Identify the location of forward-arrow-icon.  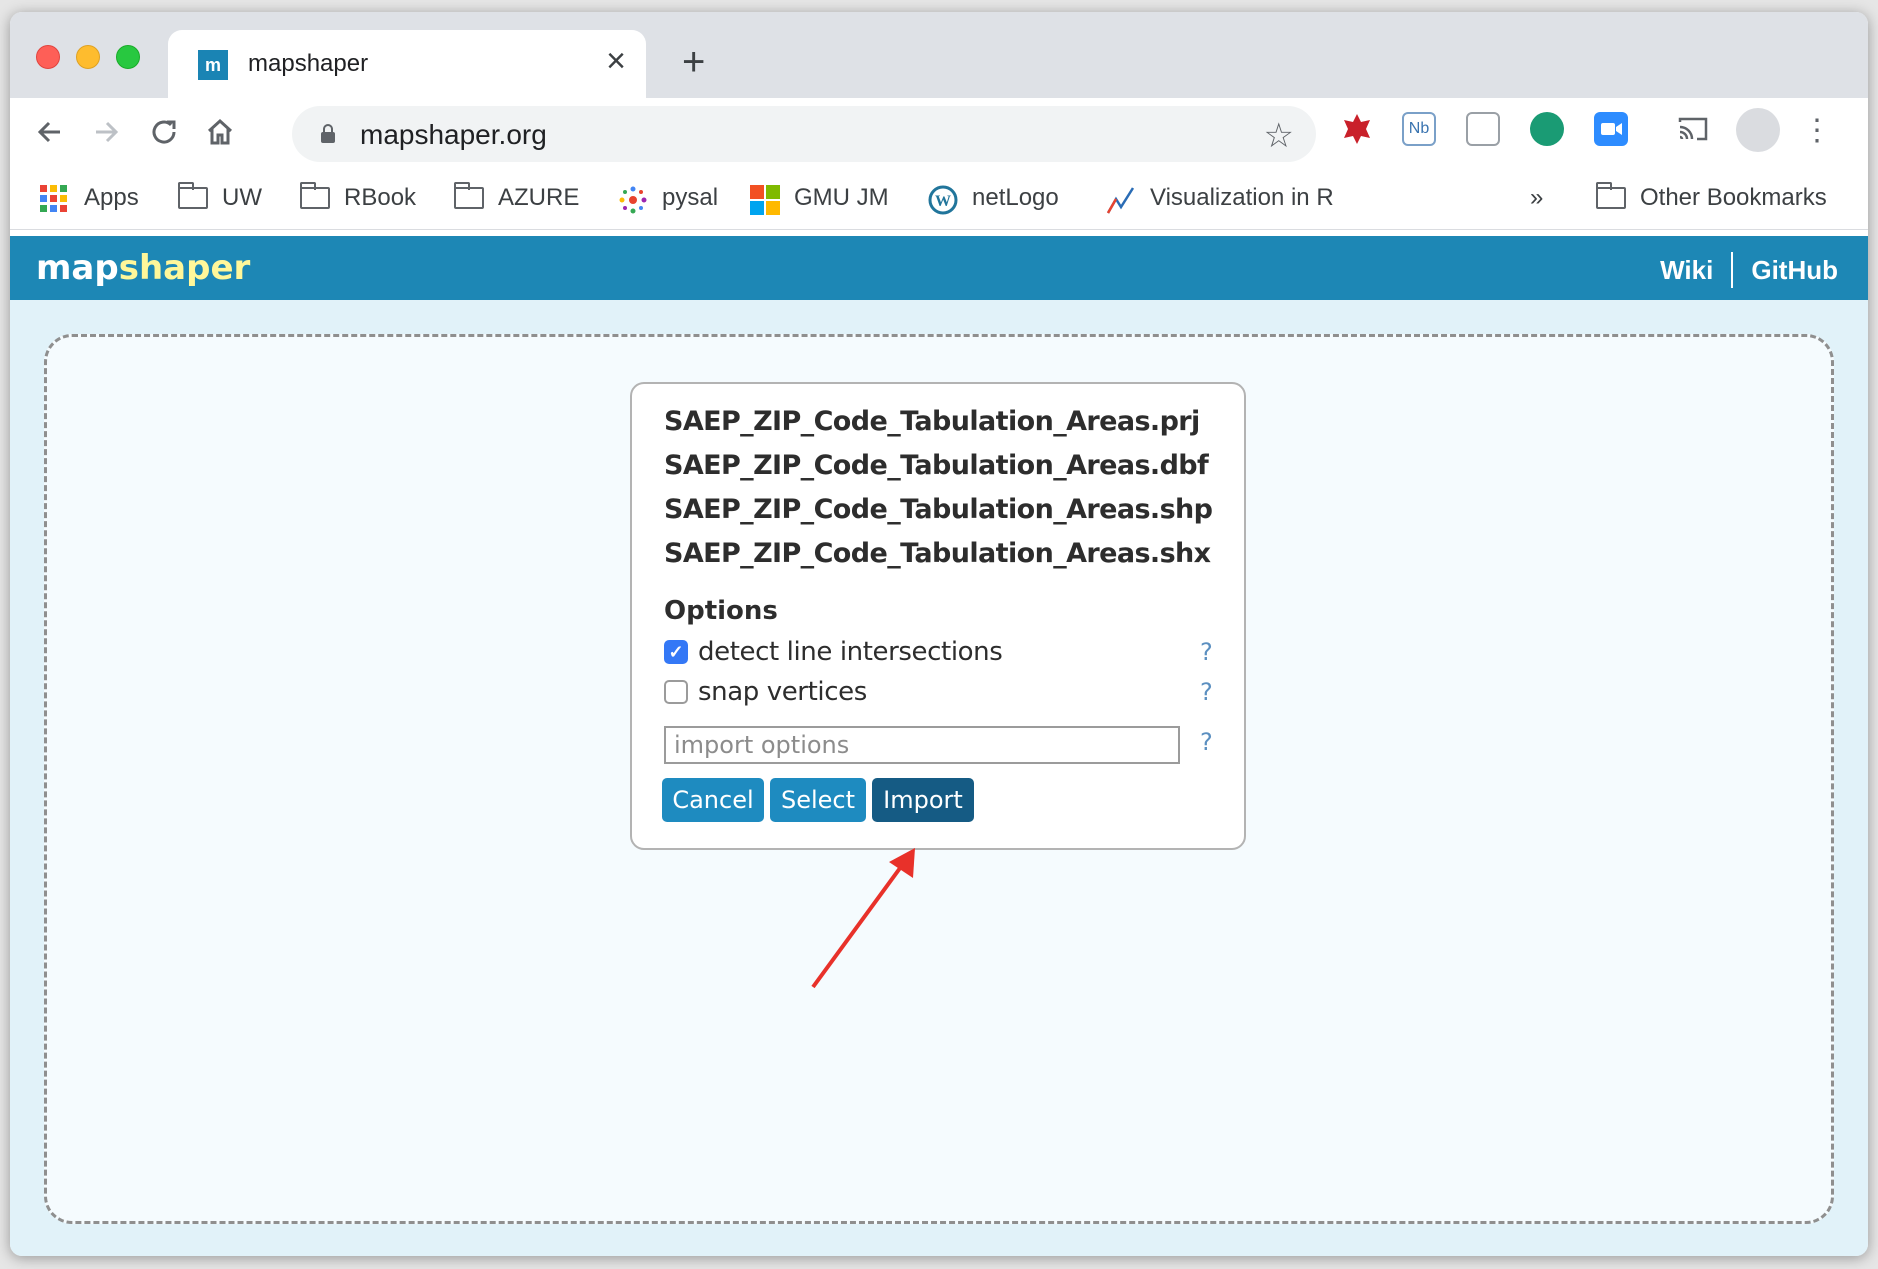
(106, 135).